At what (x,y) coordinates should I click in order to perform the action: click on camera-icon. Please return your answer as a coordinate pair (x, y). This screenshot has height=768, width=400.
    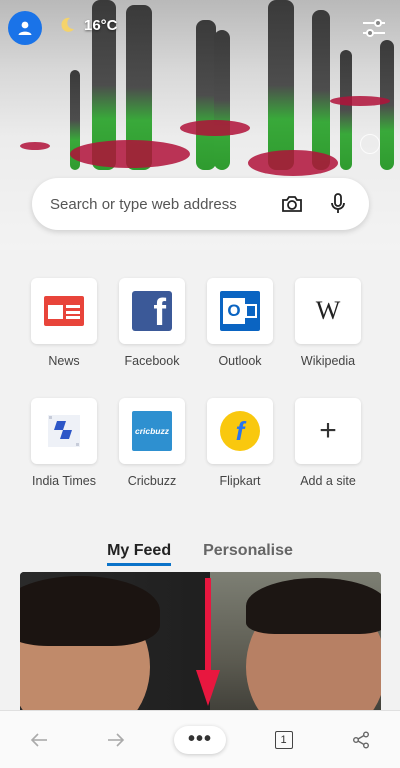
    Looking at the image, I should click on (292, 204).